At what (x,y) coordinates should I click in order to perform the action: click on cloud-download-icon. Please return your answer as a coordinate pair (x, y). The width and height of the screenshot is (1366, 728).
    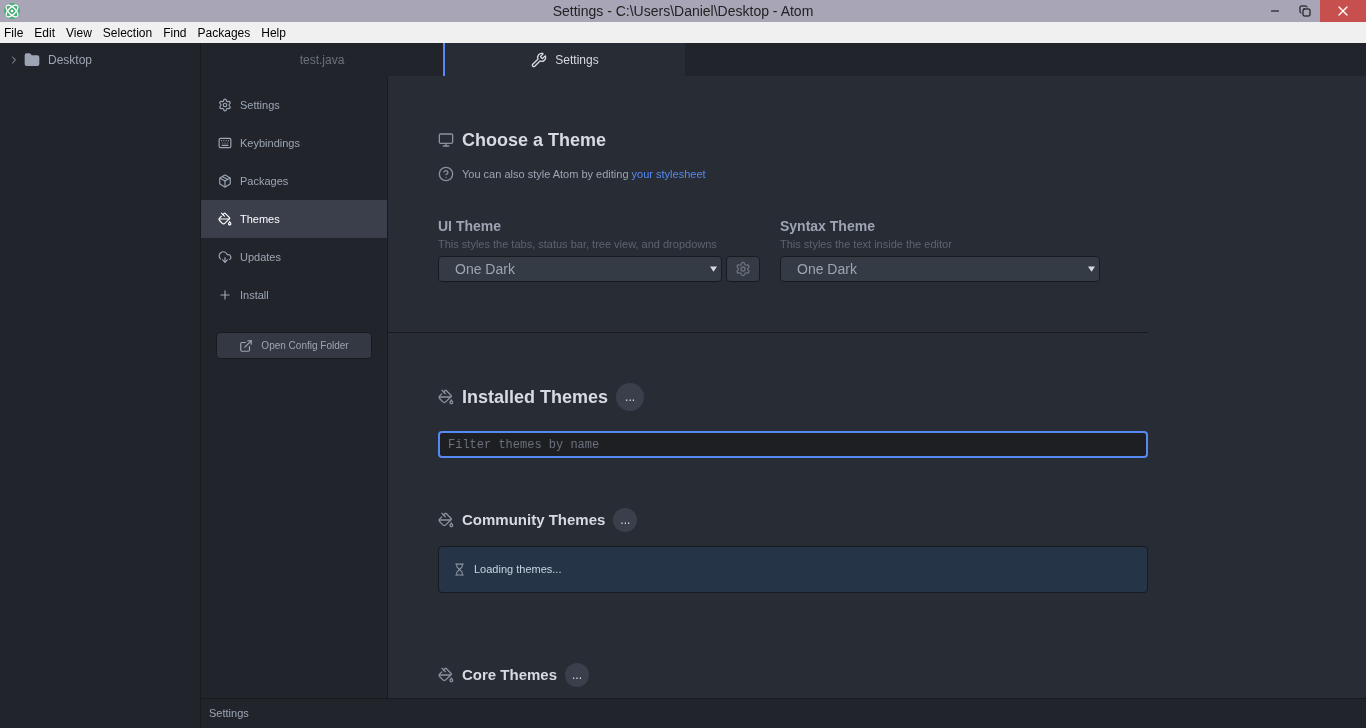
    Looking at the image, I should click on (225, 257).